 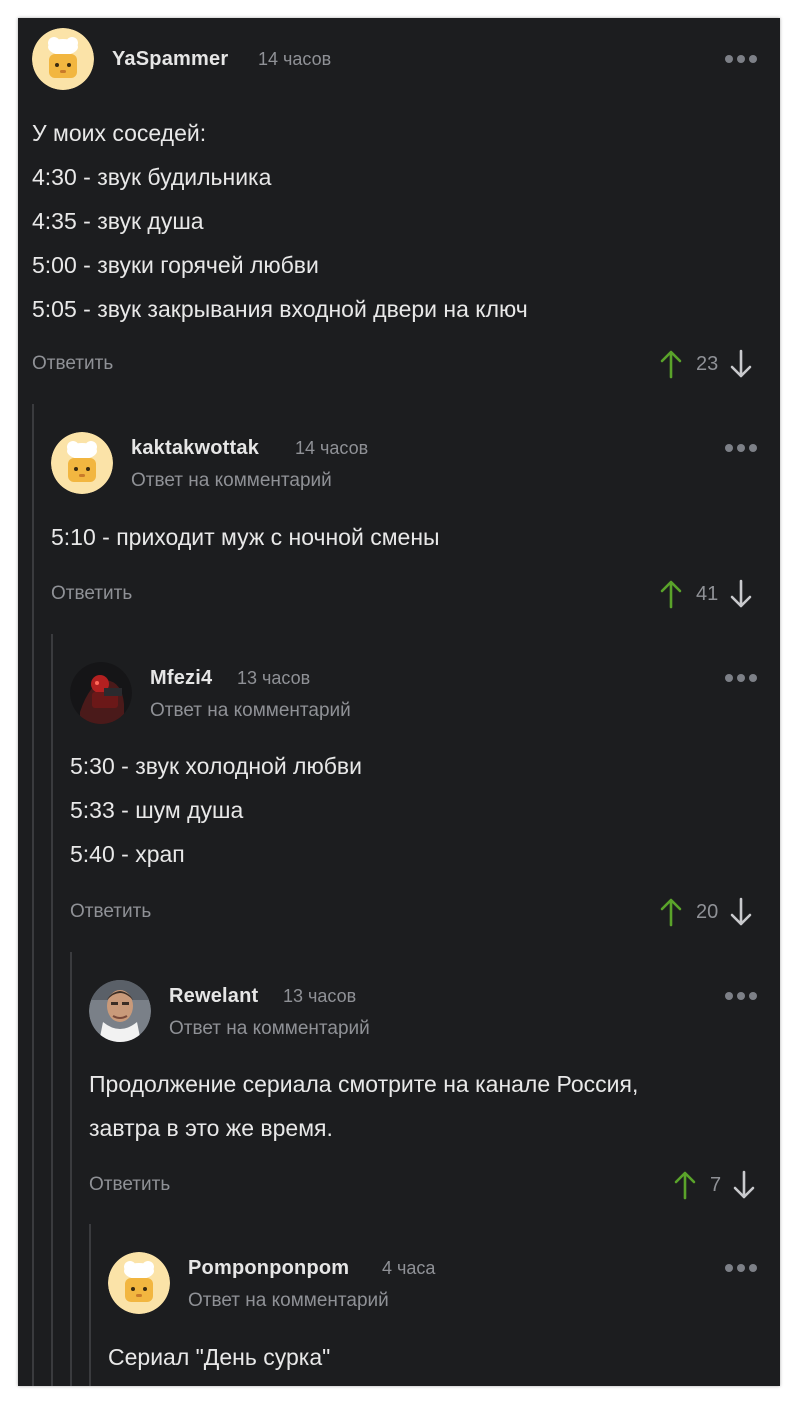 I want to click on rating: 41, so click(x=707, y=593).